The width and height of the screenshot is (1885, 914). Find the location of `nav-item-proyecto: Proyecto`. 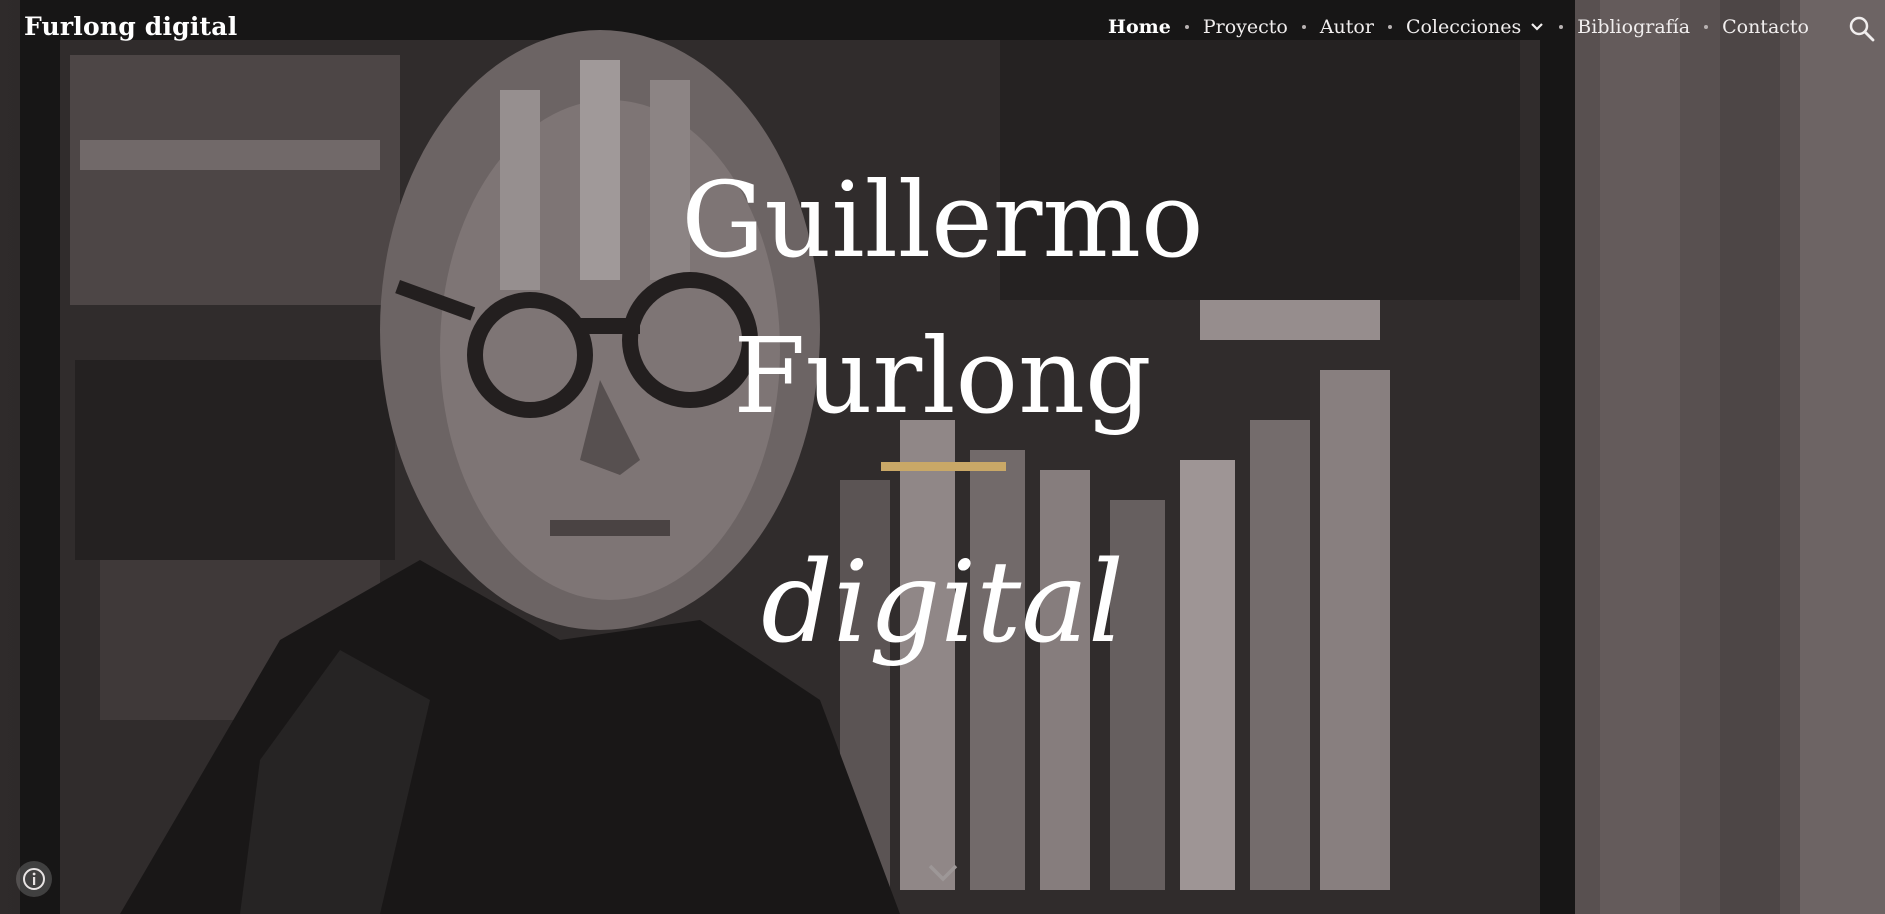

nav-item-proyecto: Proyecto is located at coordinates (1245, 27).